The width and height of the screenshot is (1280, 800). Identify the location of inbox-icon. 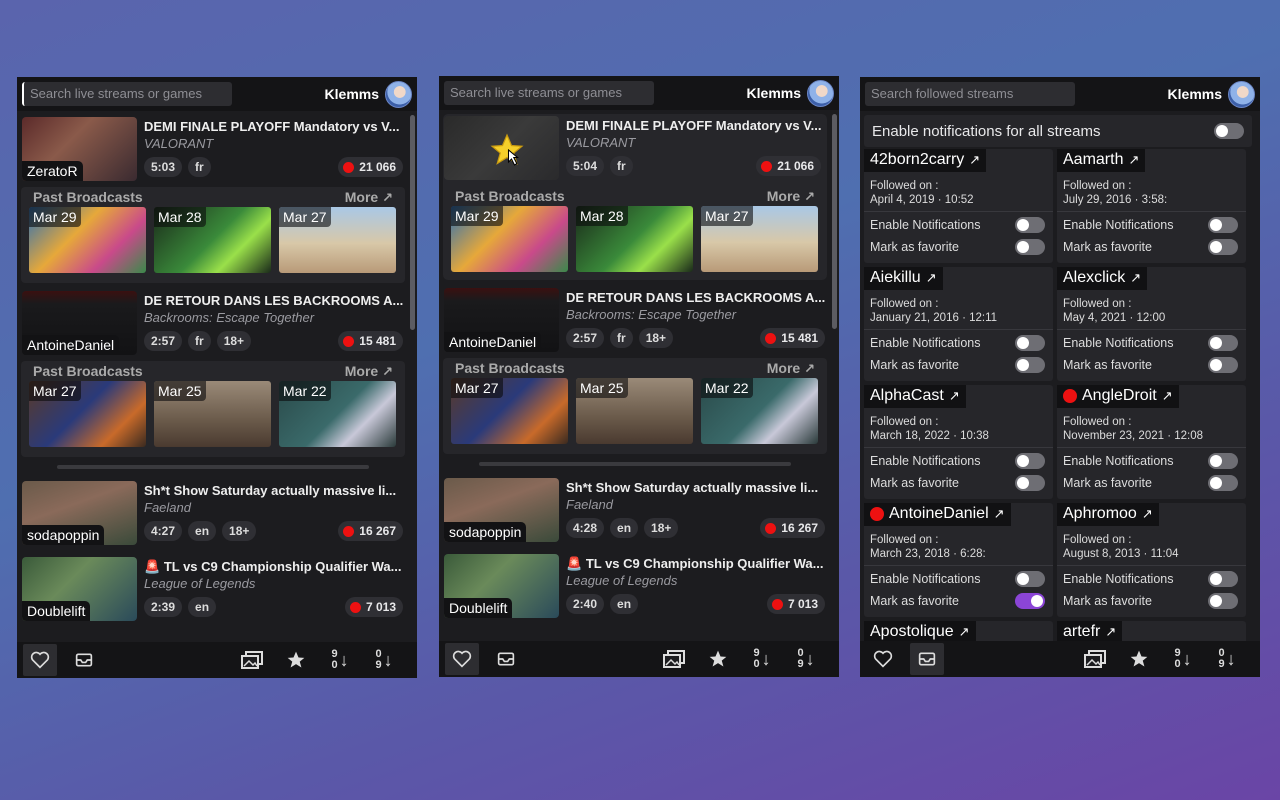
(506, 659).